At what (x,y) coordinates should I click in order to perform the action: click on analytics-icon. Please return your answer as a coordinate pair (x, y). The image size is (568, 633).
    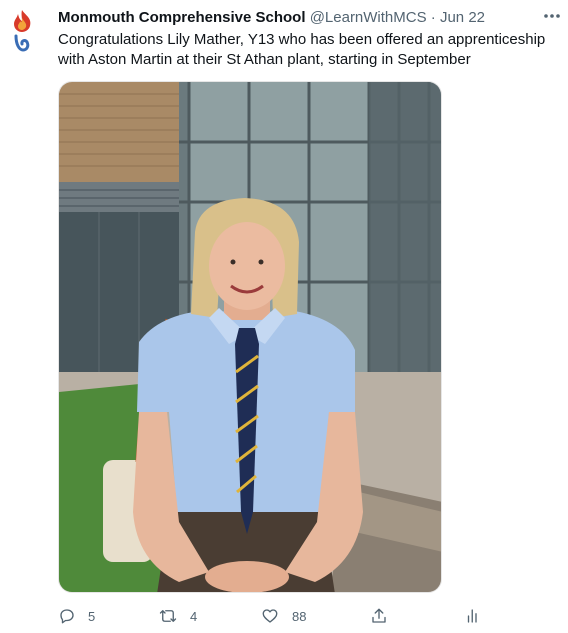
    Looking at the image, I should click on (472, 616).